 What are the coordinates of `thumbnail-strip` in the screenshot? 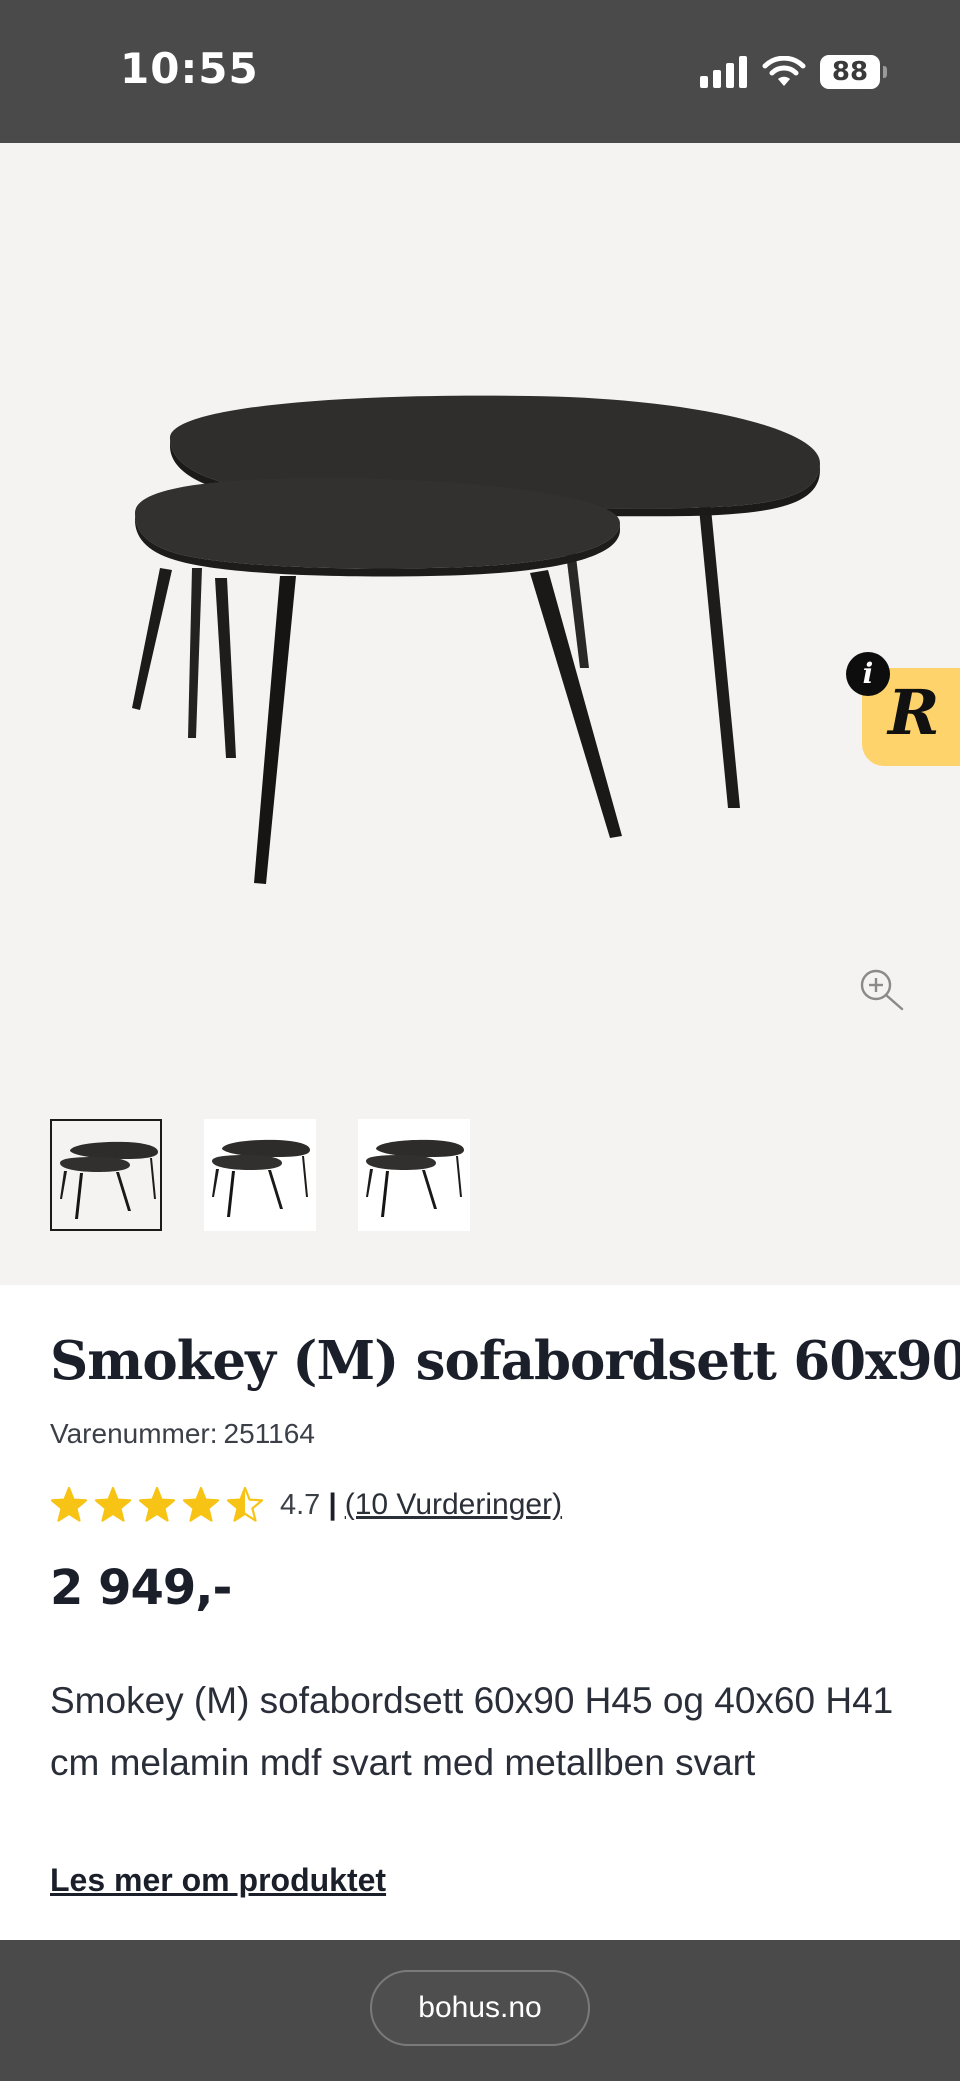 It's located at (260, 1175).